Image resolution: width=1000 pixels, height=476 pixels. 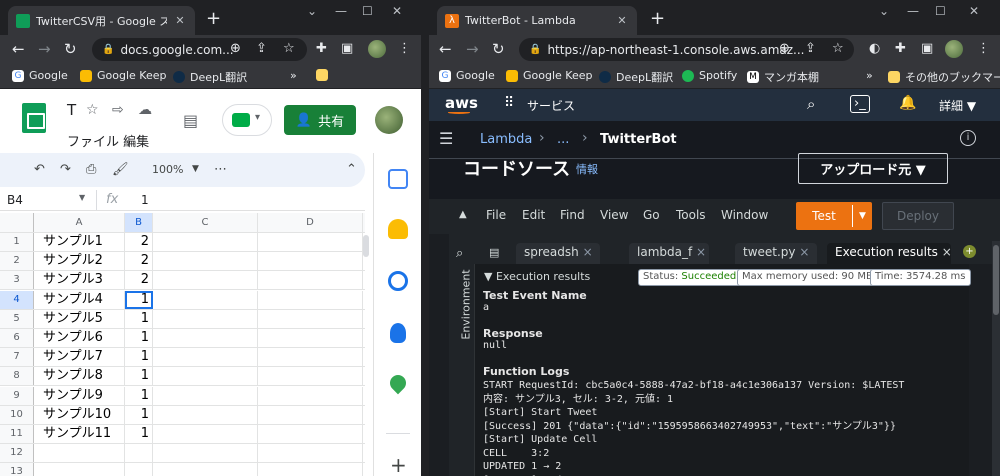 What do you see at coordinates (79, 414) in the screenshot?
I see `cell-a: サンプル10` at bounding box center [79, 414].